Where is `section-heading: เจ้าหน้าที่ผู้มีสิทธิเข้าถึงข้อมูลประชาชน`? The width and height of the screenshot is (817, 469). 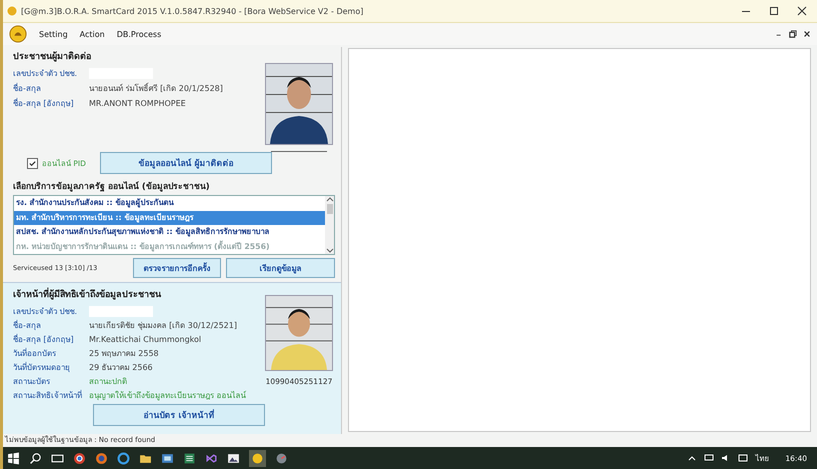 section-heading: เจ้าหน้าที่ผู้มีสิทธิเข้าถึงข้อมูลประชาชน is located at coordinates (138, 294).